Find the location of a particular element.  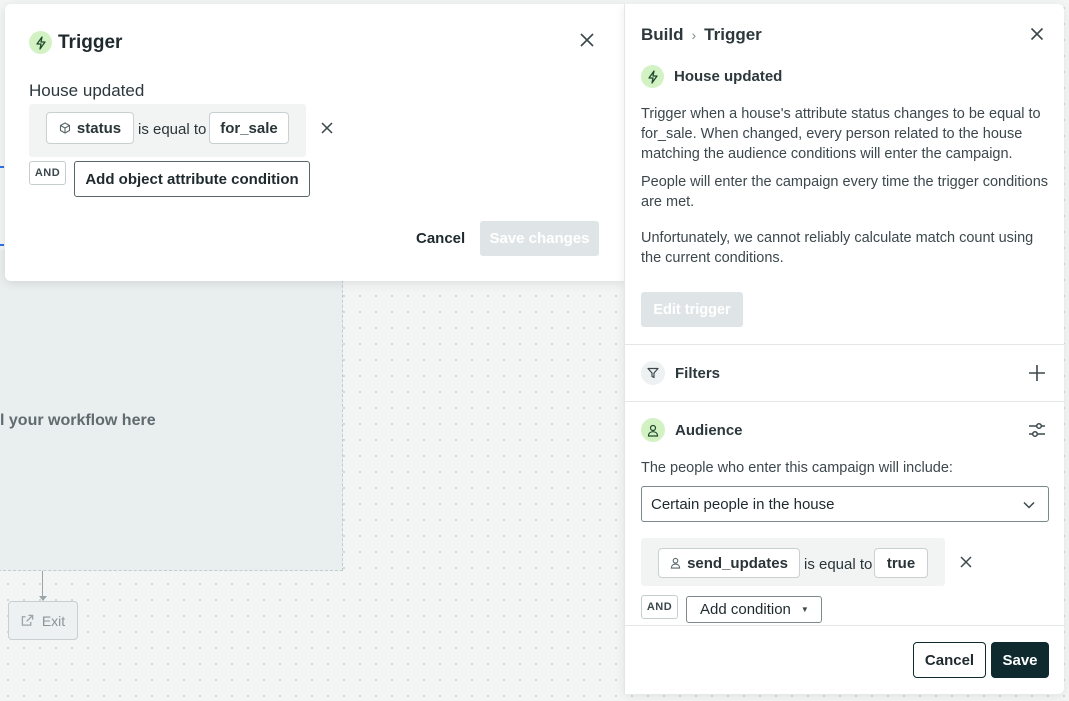

trigger-summary-header: House updated is located at coordinates (711, 76).